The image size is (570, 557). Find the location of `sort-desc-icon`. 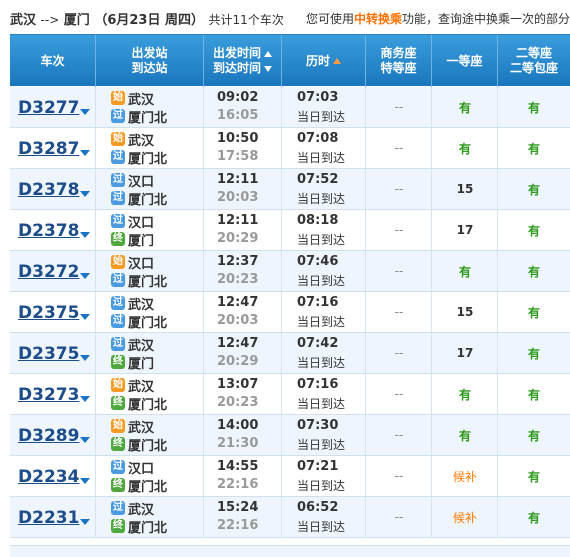

sort-desc-icon is located at coordinates (268, 68).